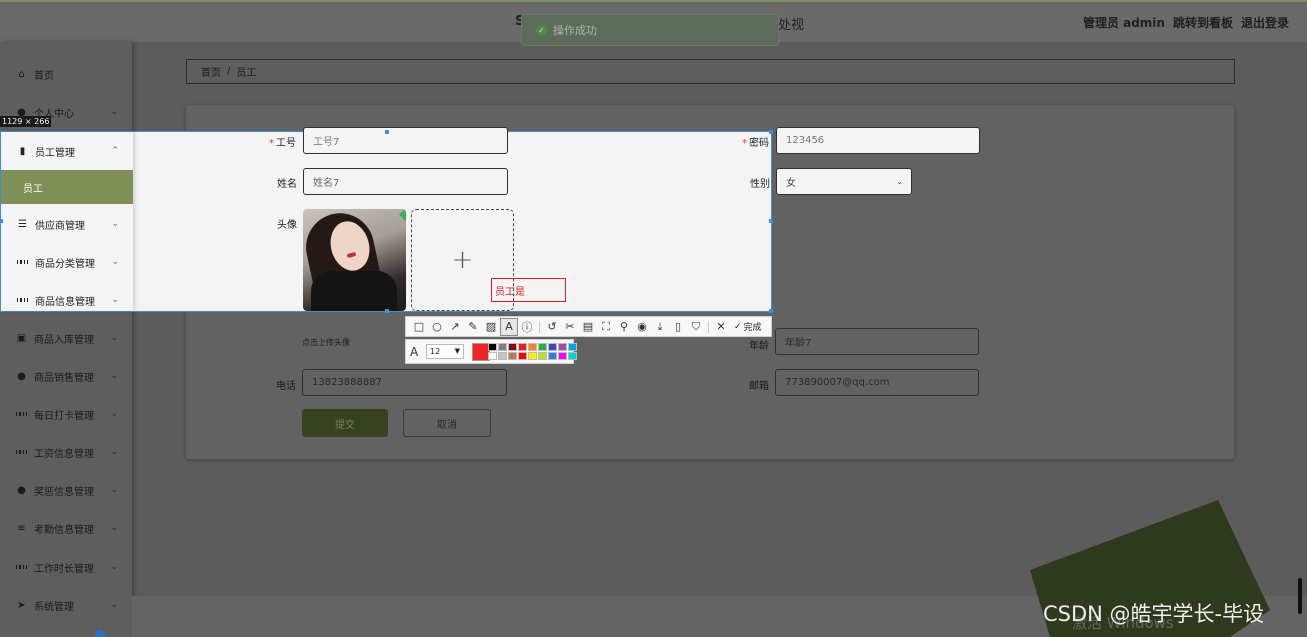 The image size is (1307, 637). What do you see at coordinates (678, 327) in the screenshot?
I see `long-screenshot-icon: ▯` at bounding box center [678, 327].